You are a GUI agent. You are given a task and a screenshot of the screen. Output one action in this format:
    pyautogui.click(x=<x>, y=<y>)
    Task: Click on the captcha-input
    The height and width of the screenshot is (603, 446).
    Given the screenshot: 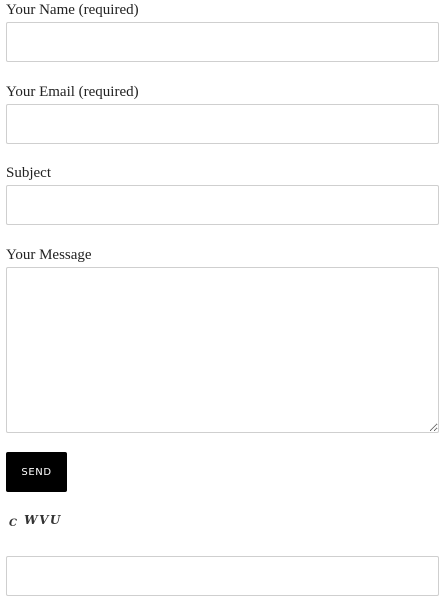 What is the action you would take?
    pyautogui.click(x=222, y=576)
    